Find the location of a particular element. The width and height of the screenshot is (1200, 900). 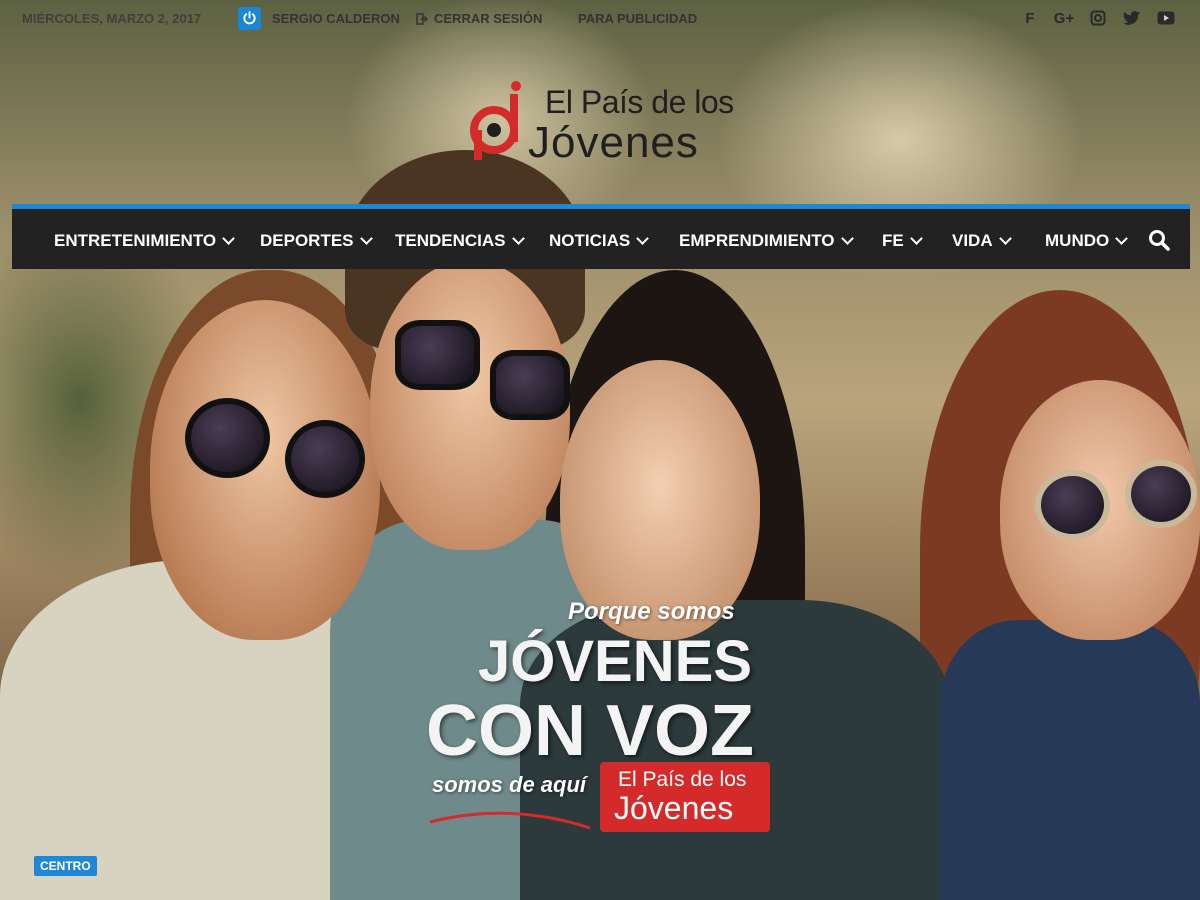

nav-label: VIDA is located at coordinates (972, 240).